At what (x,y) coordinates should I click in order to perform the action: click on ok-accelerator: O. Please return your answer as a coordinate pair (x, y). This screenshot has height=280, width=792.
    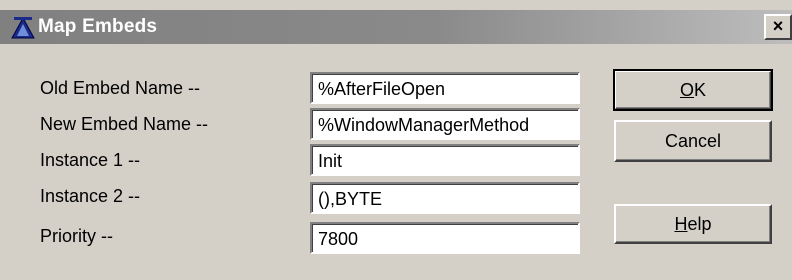
    Looking at the image, I should click on (686, 90).